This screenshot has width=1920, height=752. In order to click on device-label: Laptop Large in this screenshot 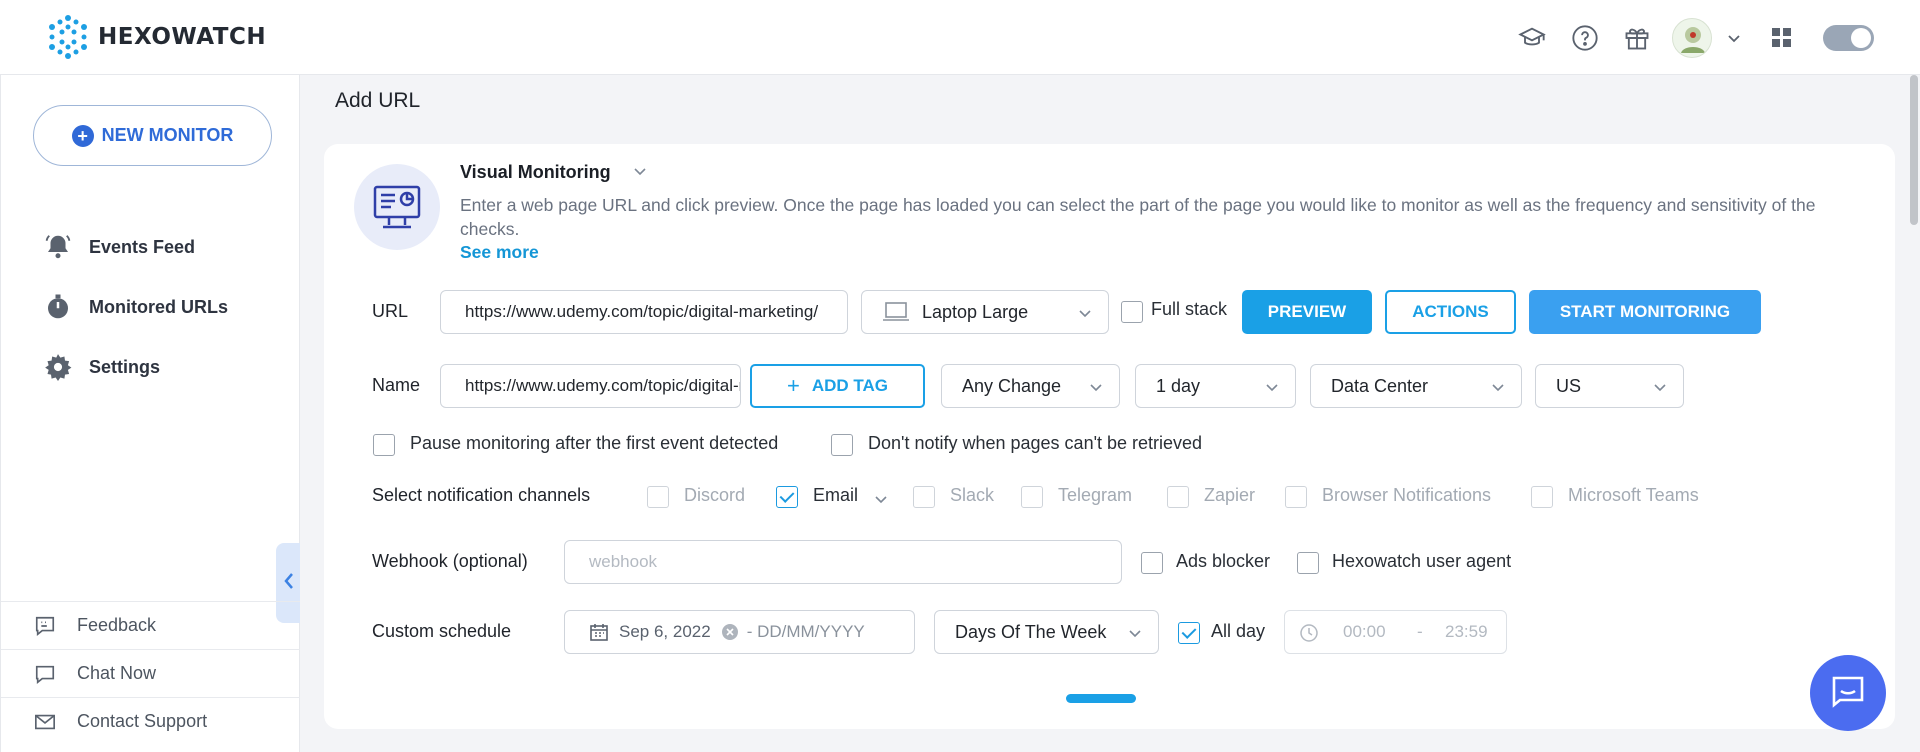, I will do `click(975, 311)`.